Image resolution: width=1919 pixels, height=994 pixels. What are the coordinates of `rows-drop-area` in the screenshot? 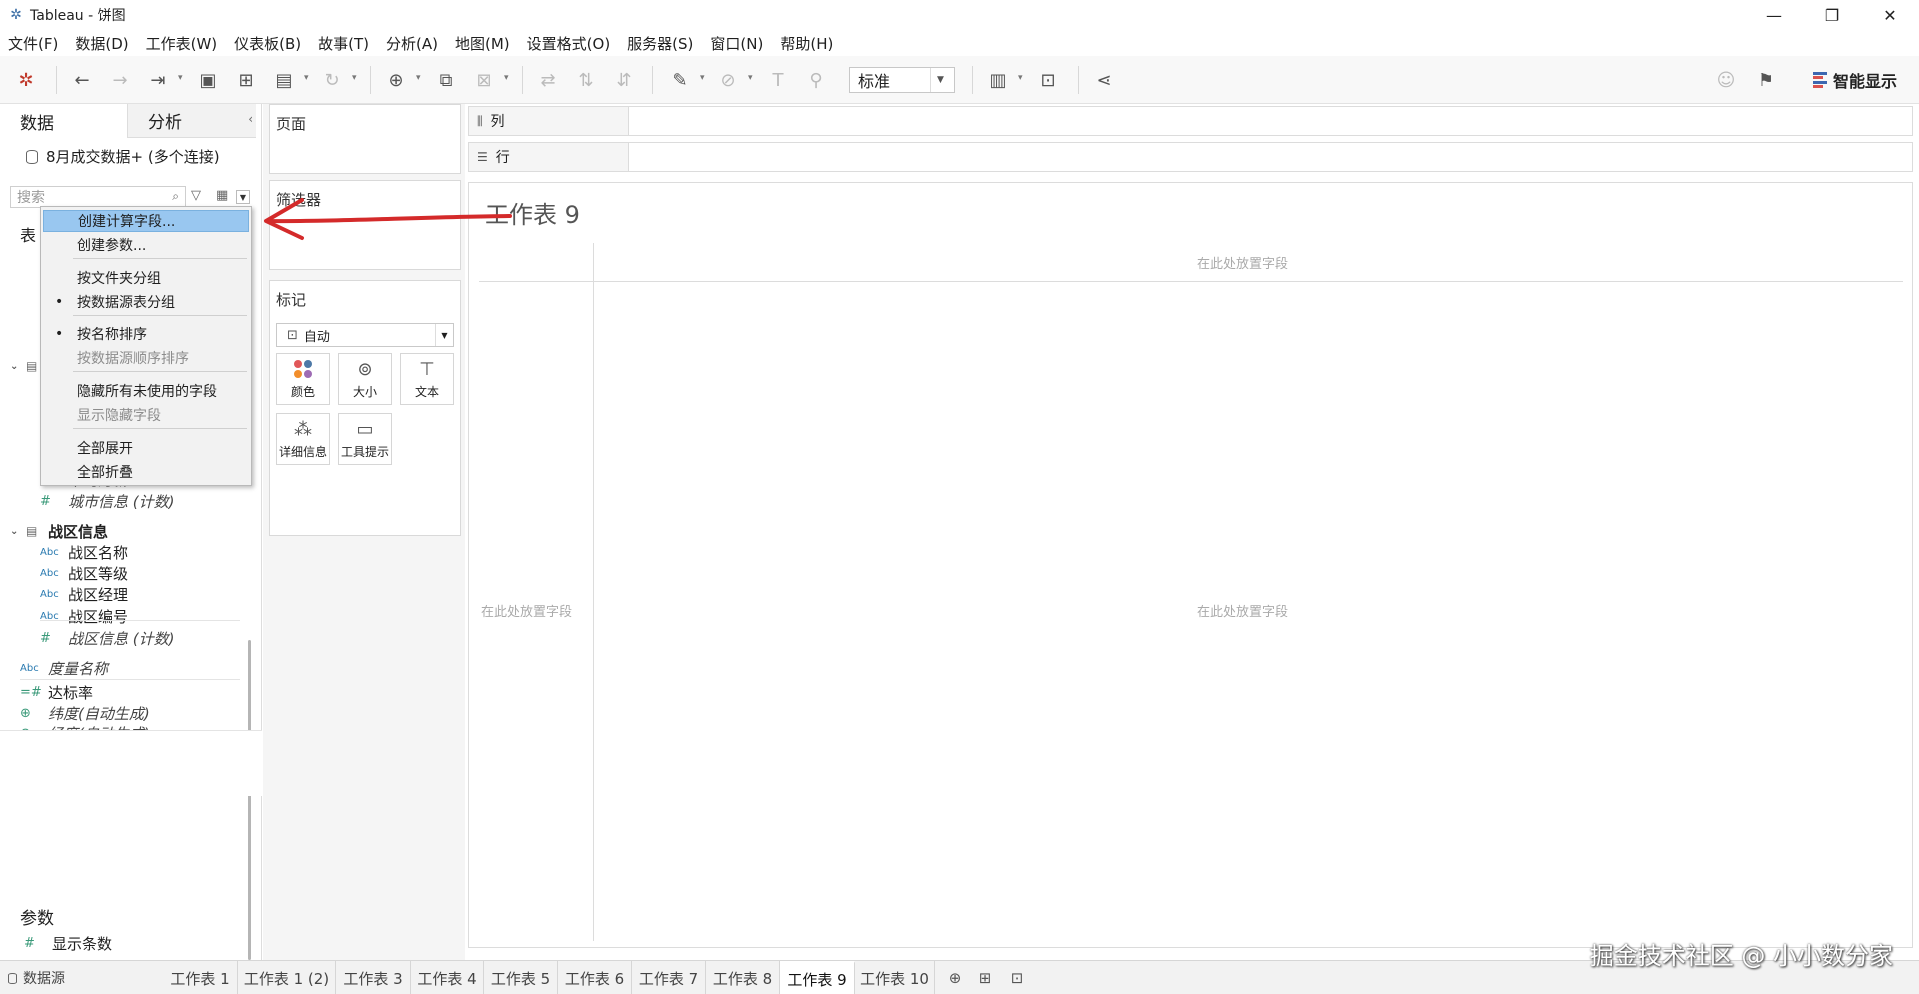 It's located at (1270, 157).